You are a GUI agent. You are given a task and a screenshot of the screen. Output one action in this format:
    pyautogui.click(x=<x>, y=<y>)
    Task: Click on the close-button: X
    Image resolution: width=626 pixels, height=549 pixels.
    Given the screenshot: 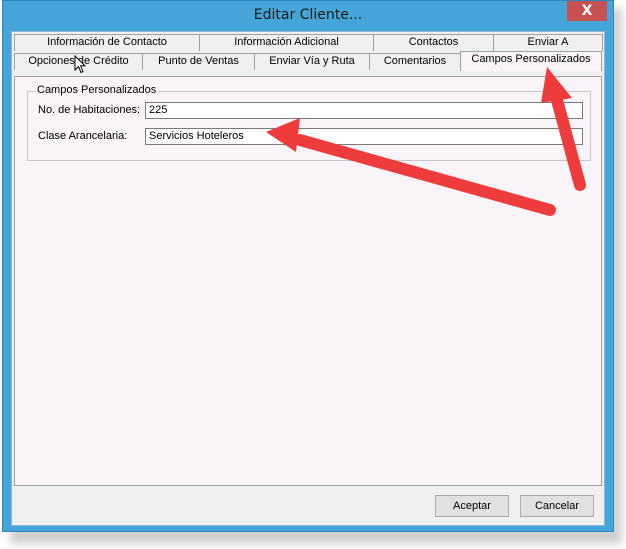 What is the action you would take?
    pyautogui.click(x=587, y=11)
    